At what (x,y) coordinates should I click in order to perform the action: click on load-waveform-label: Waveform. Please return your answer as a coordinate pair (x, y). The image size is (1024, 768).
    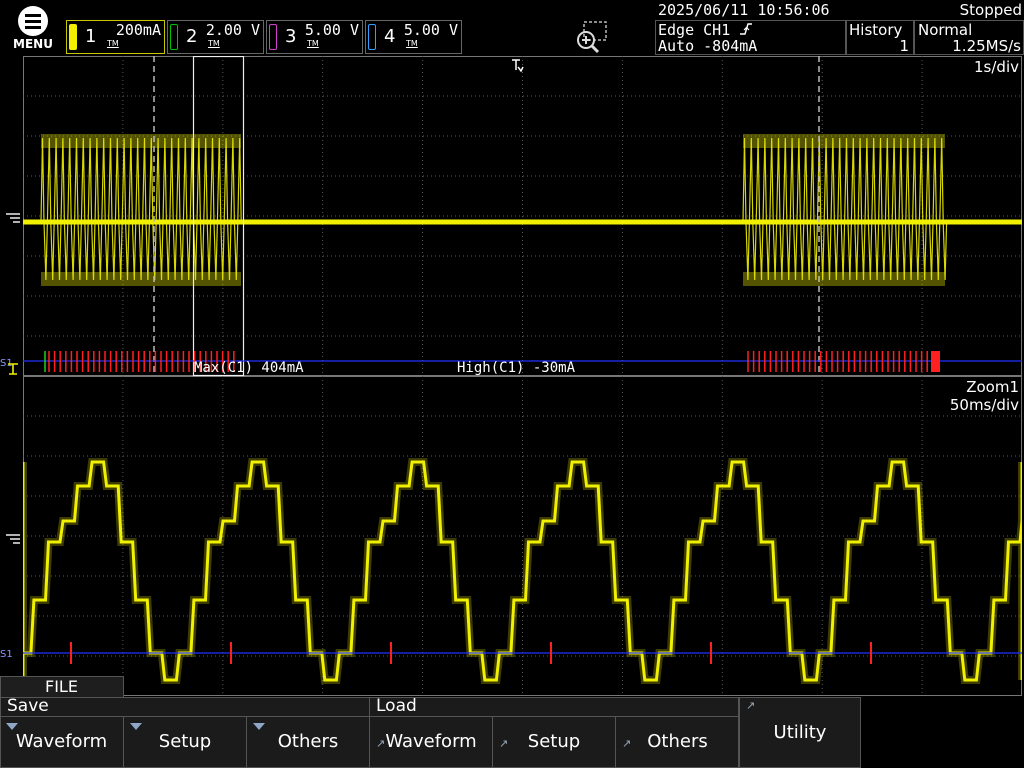
    Looking at the image, I should click on (431, 741).